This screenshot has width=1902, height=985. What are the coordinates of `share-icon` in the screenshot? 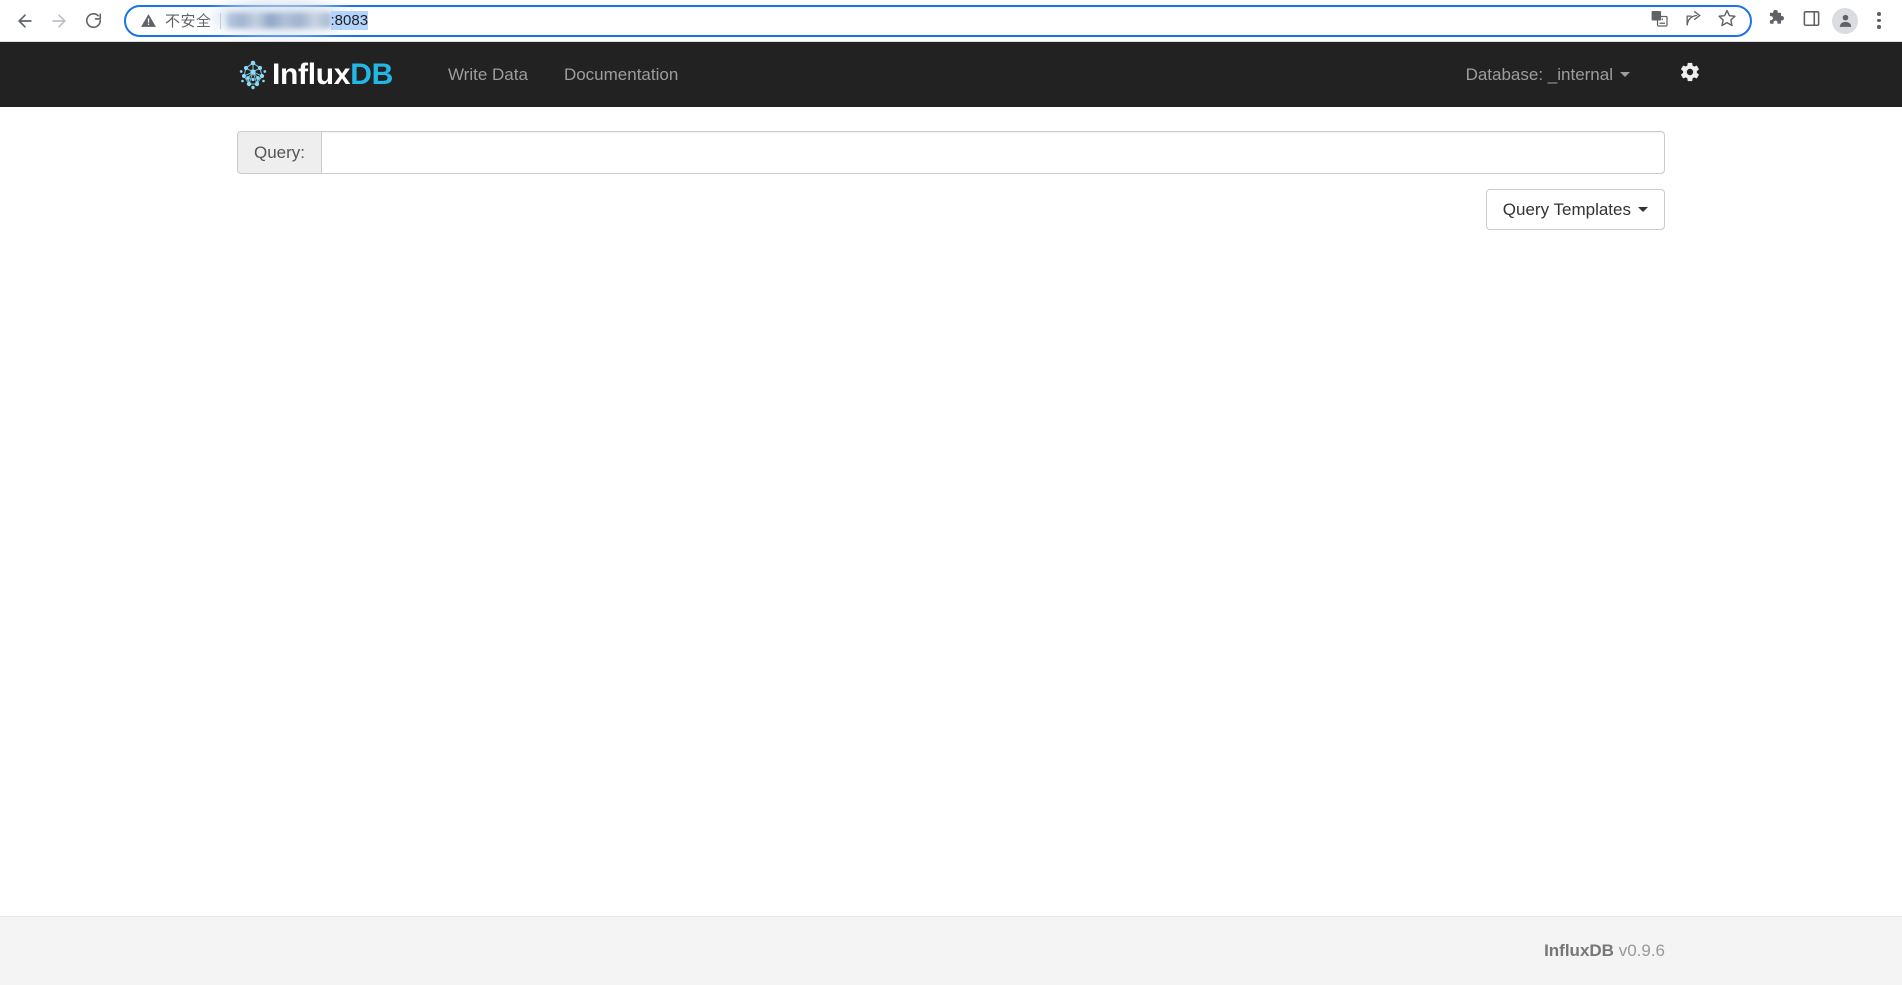 It's located at (1693, 21).